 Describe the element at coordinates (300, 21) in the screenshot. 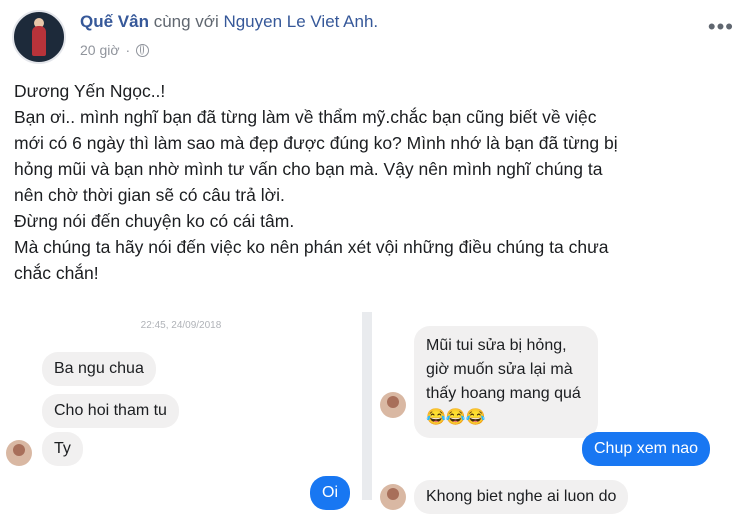

I see `tagged-user-link: Nguyen Le Viet Anh.` at that location.